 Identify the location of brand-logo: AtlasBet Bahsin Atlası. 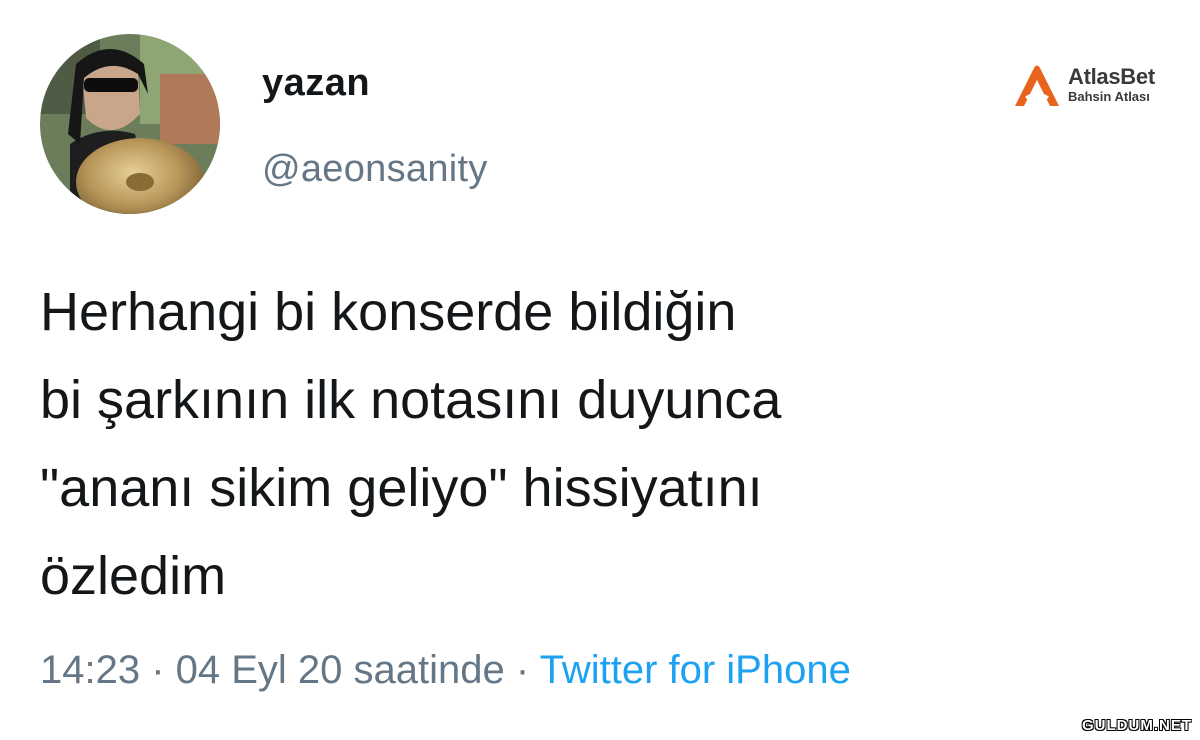
(1097, 87).